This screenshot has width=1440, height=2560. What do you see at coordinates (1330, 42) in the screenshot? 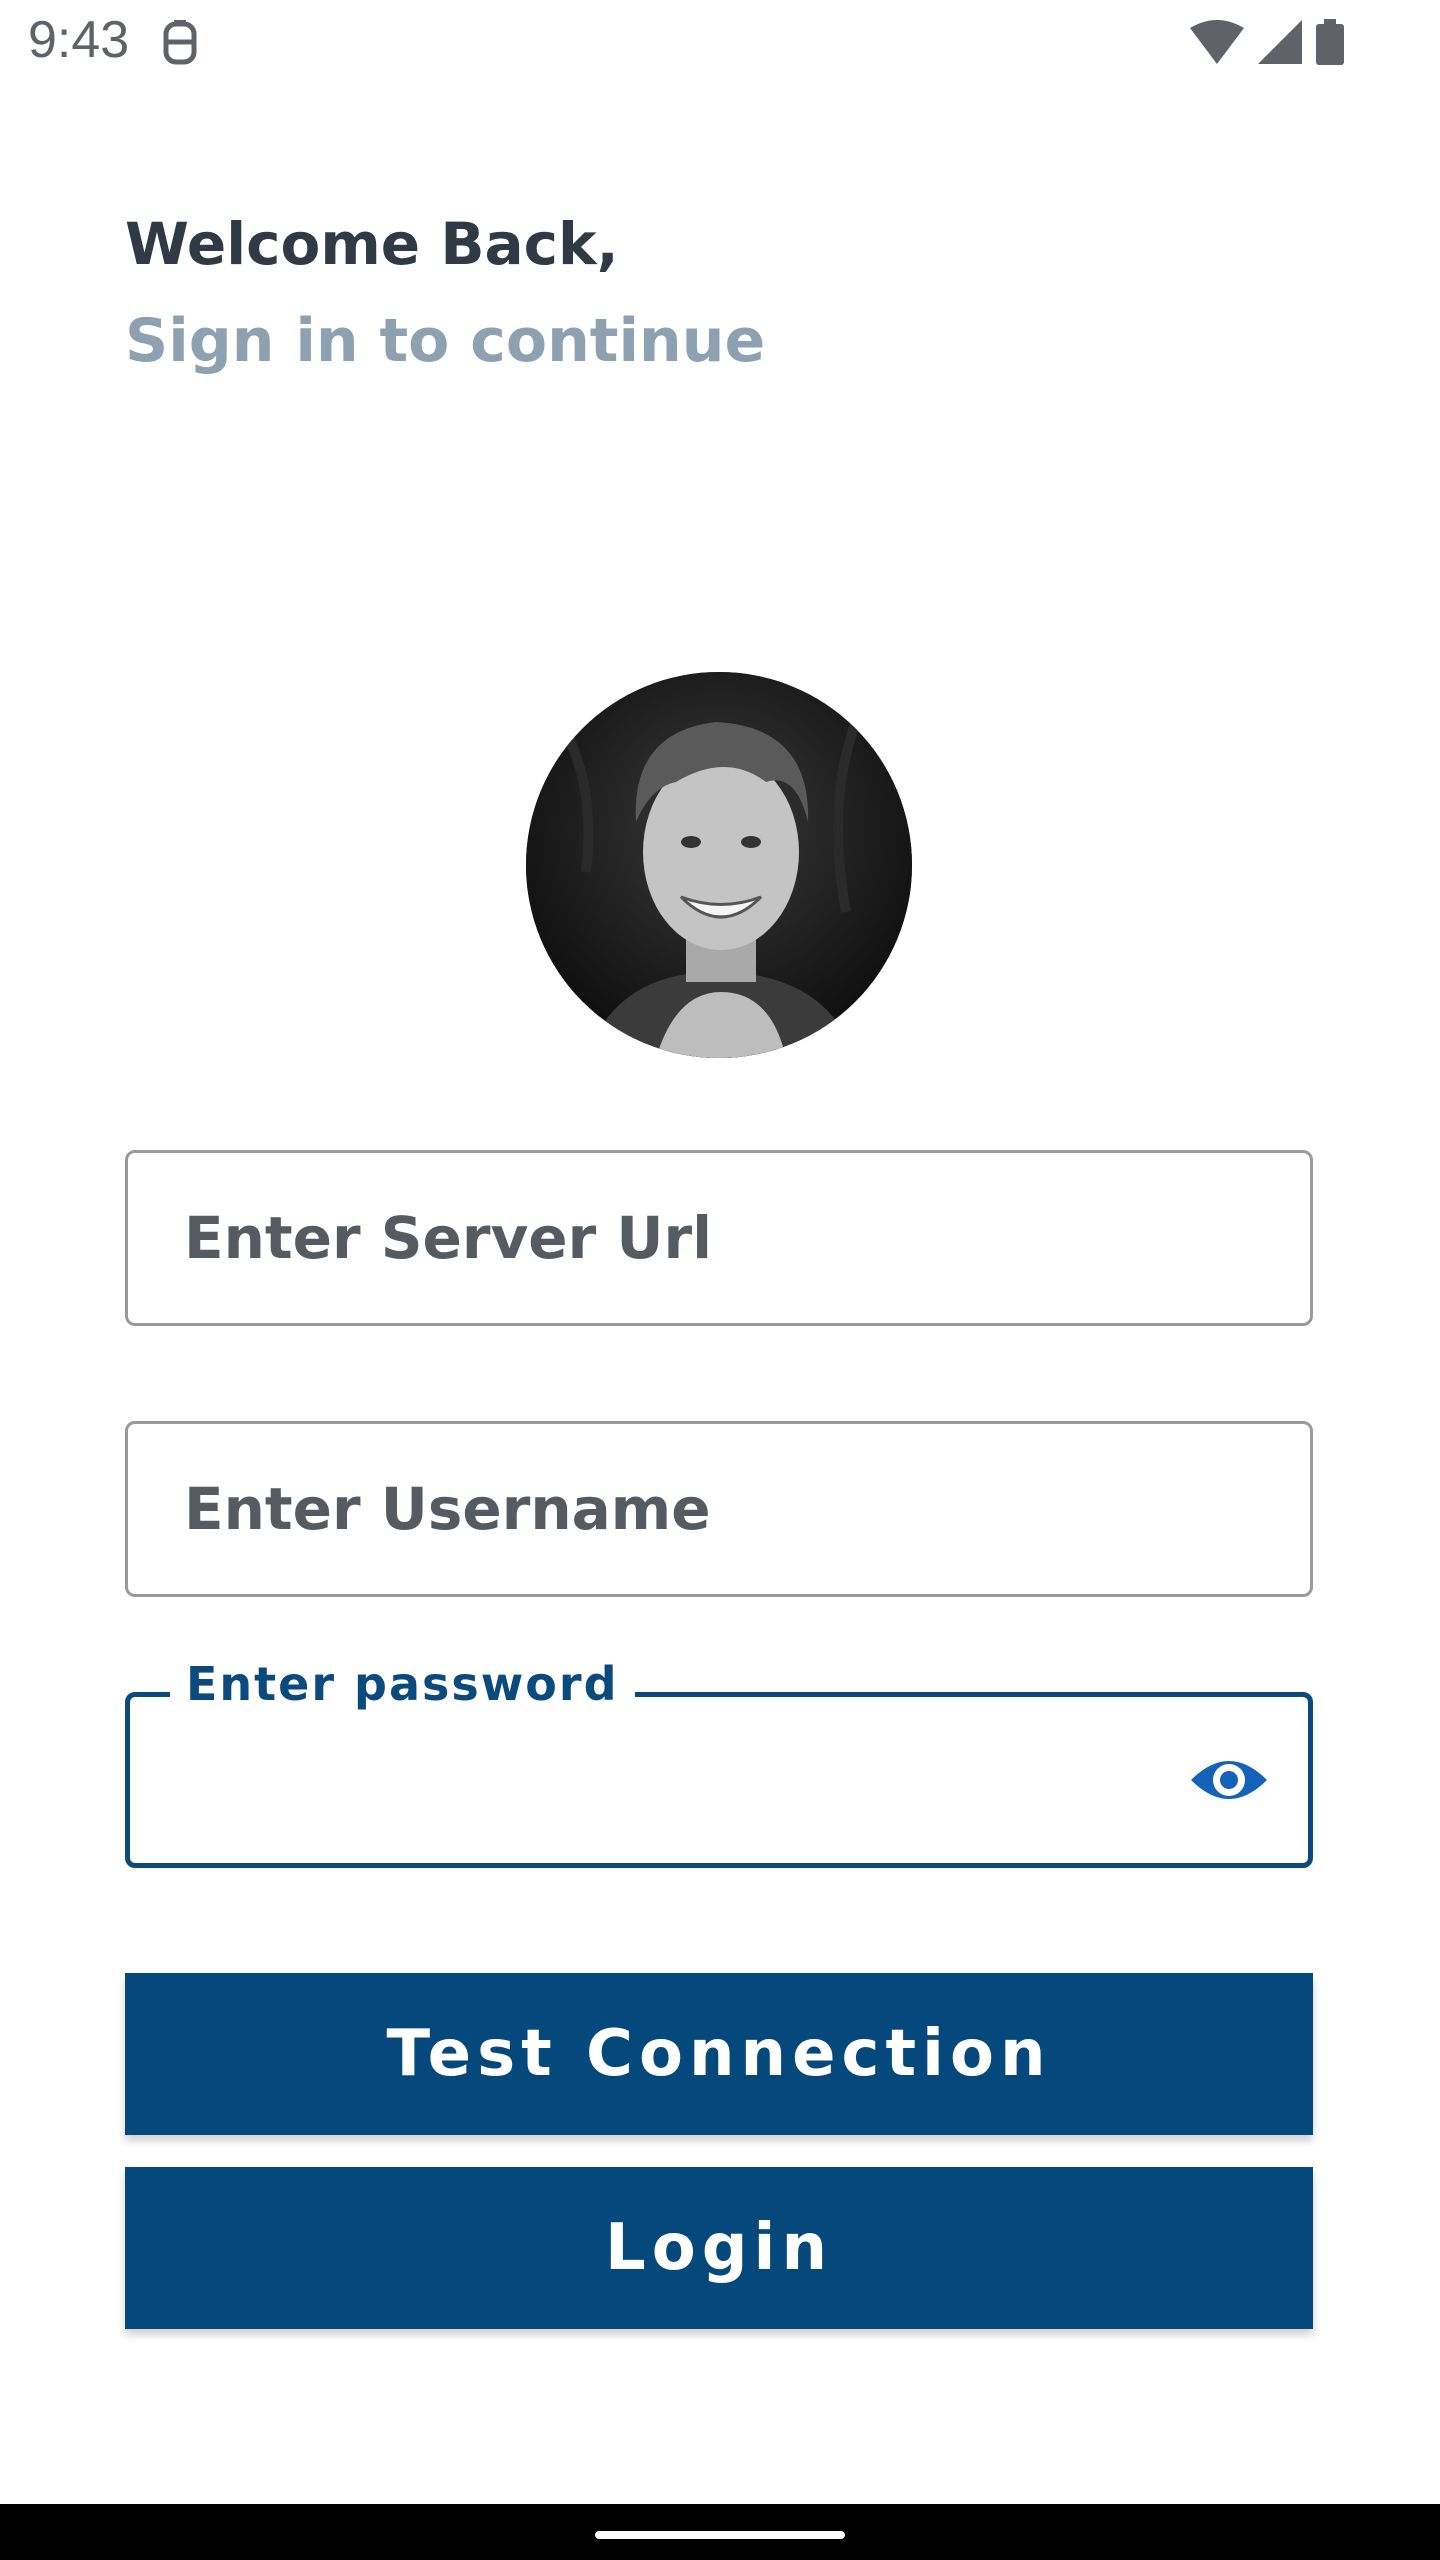
I see `battery-icon` at bounding box center [1330, 42].